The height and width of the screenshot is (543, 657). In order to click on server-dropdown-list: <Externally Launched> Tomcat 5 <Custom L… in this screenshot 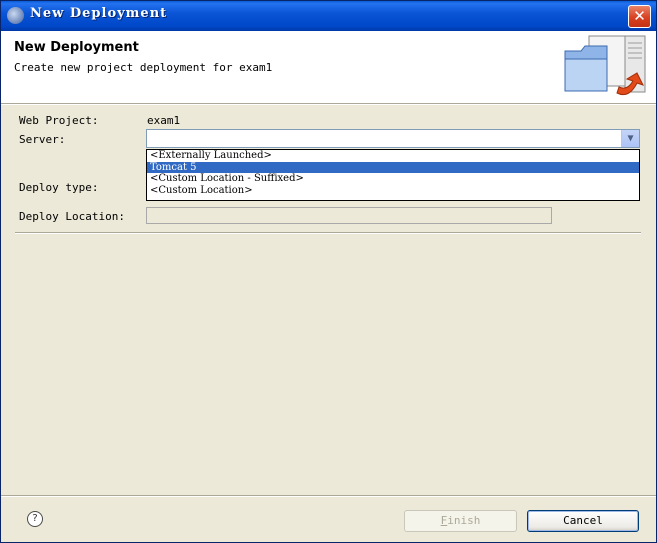, I will do `click(393, 175)`.